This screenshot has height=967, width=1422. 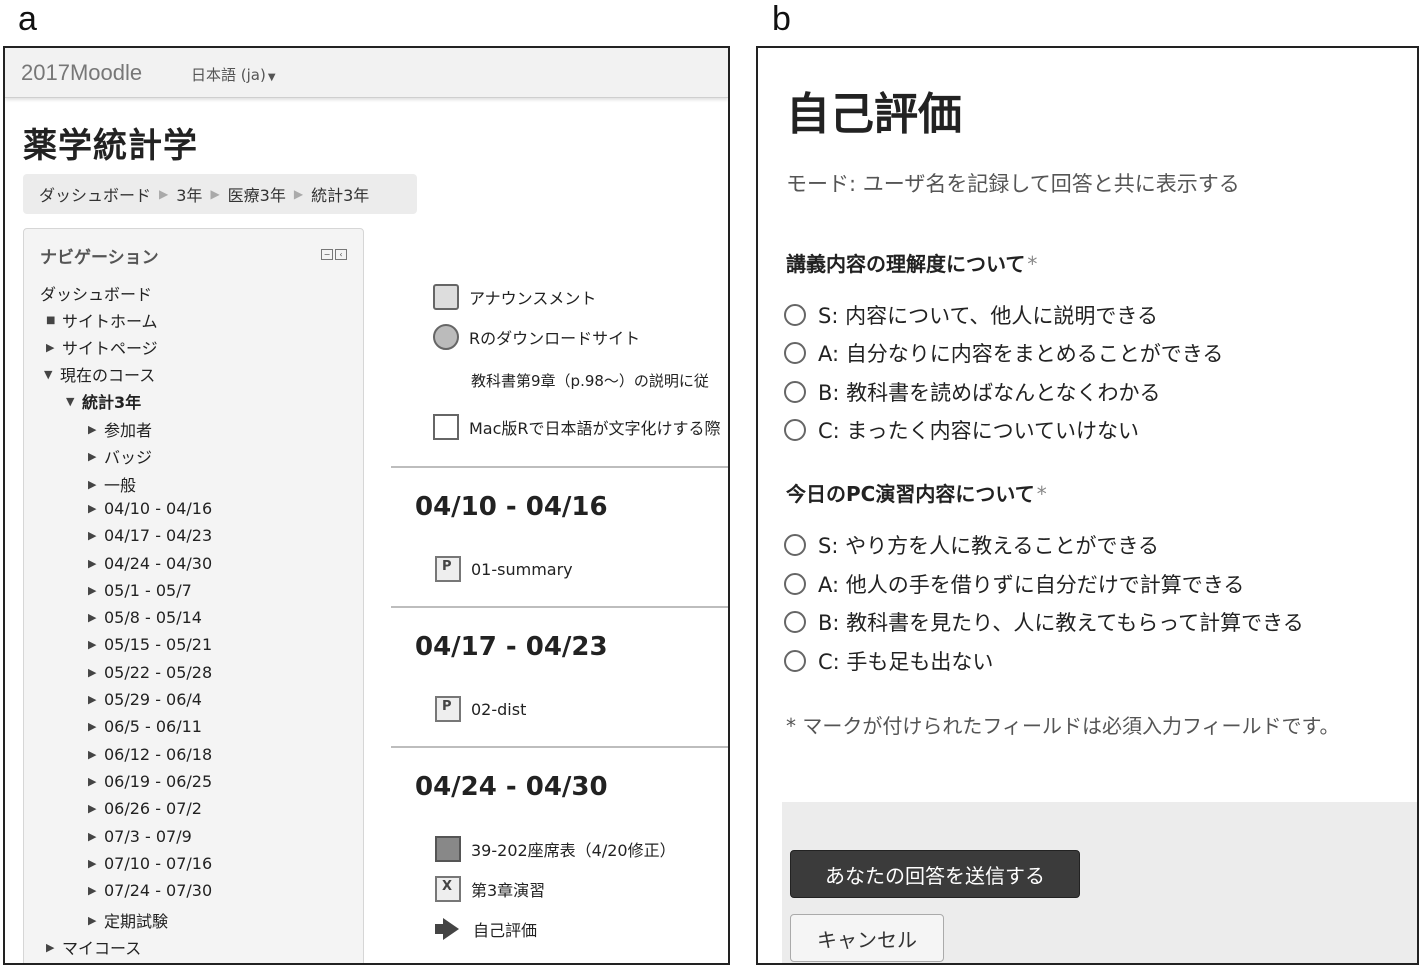 I want to click on nav-dashboard: ダッシュボード, so click(x=96, y=293).